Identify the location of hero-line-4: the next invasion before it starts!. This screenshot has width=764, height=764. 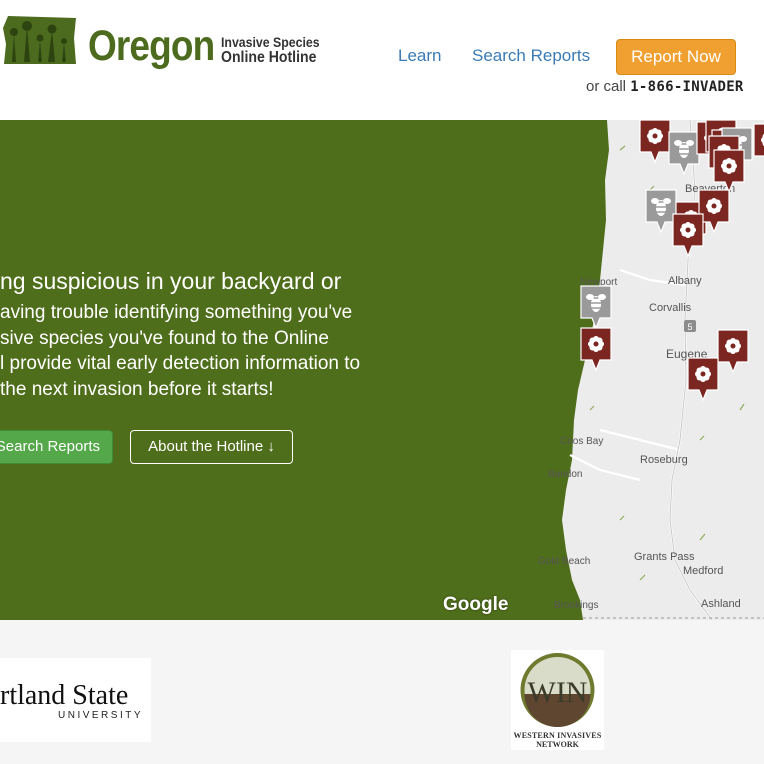
(137, 389).